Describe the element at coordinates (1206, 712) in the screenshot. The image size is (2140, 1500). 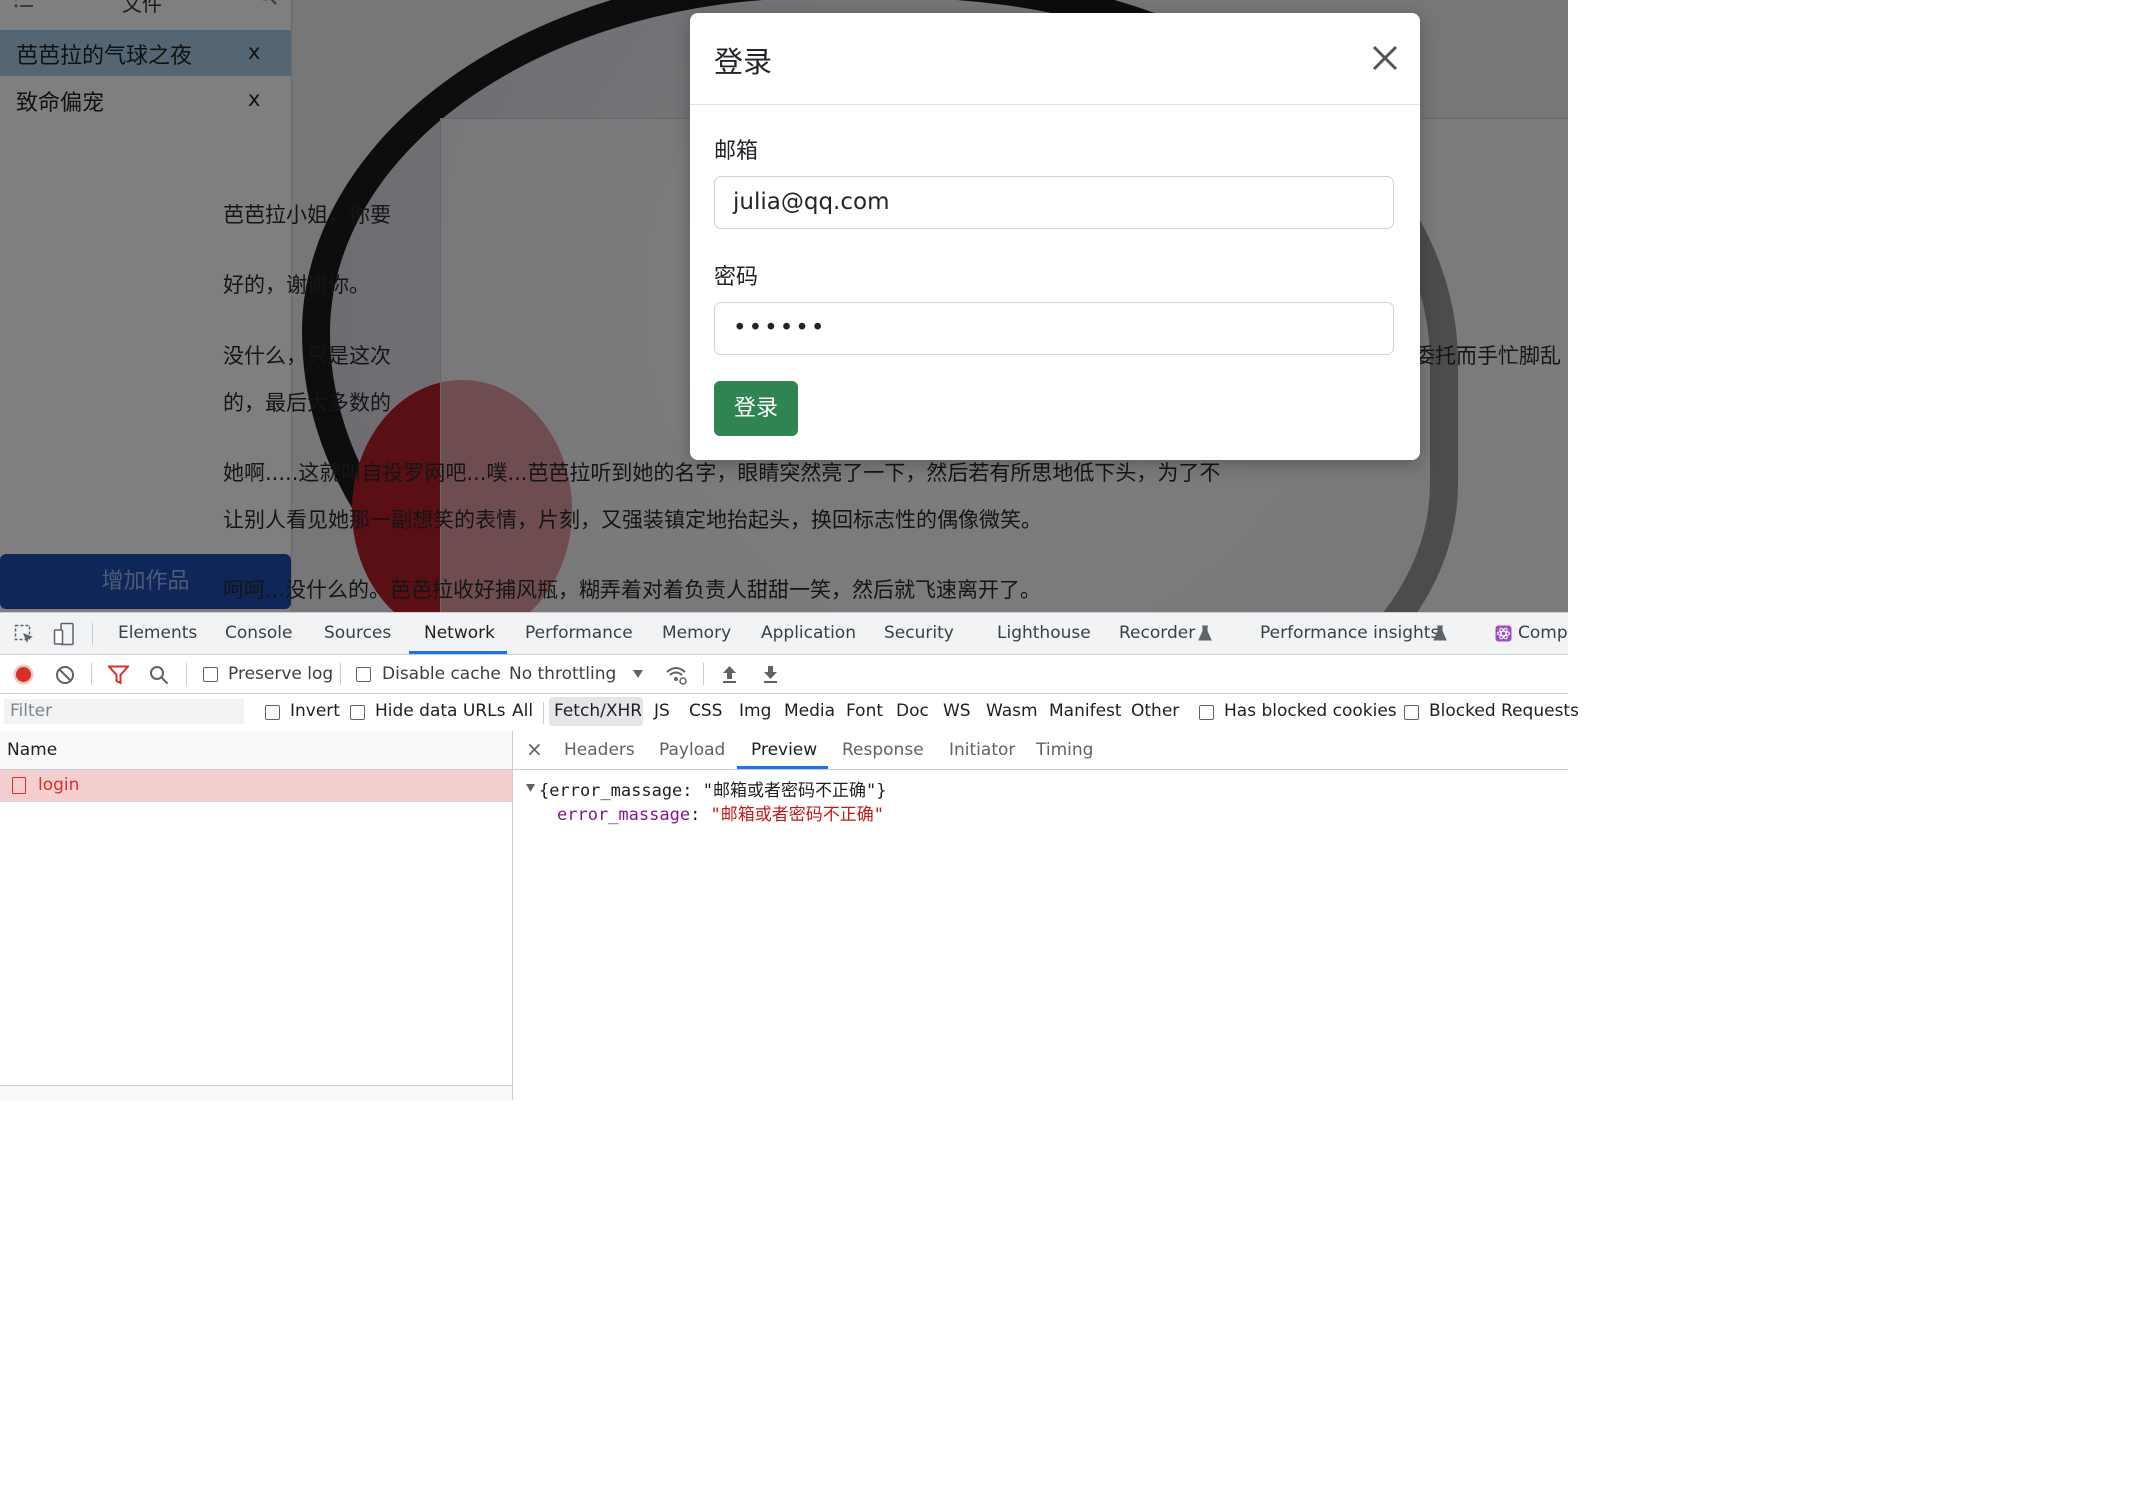
I see `has-blocked-cookies-checkbox` at that location.